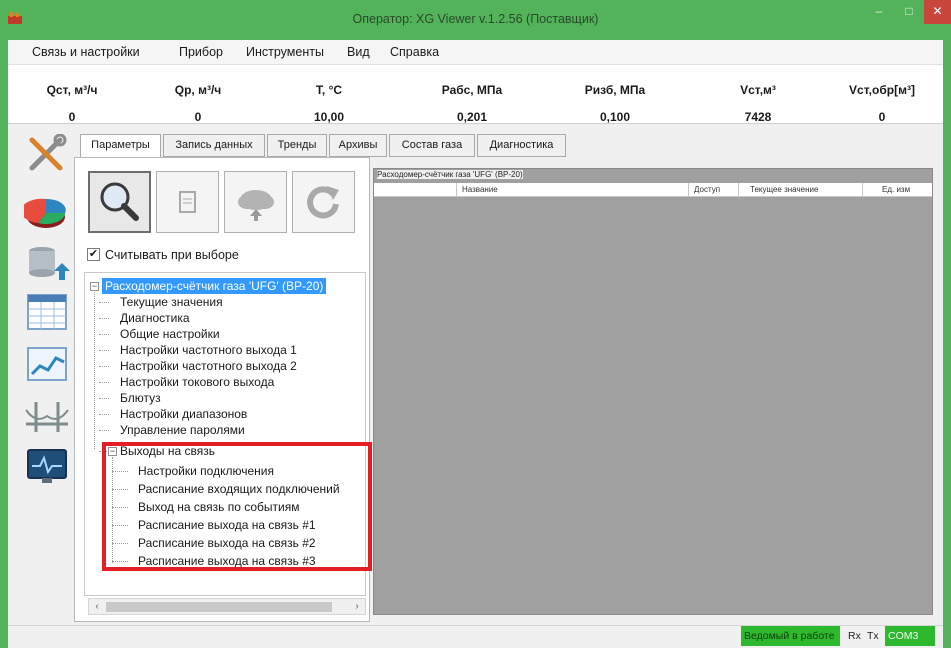  I want to click on read-on-select-label: Считывать при выборе, so click(172, 255).